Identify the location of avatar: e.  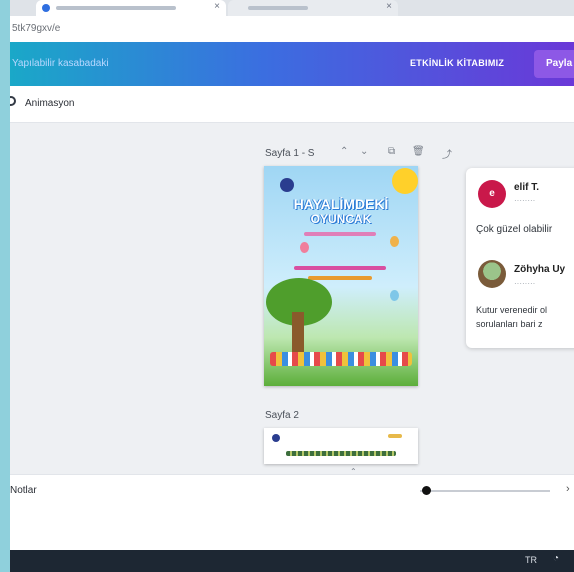
(492, 194).